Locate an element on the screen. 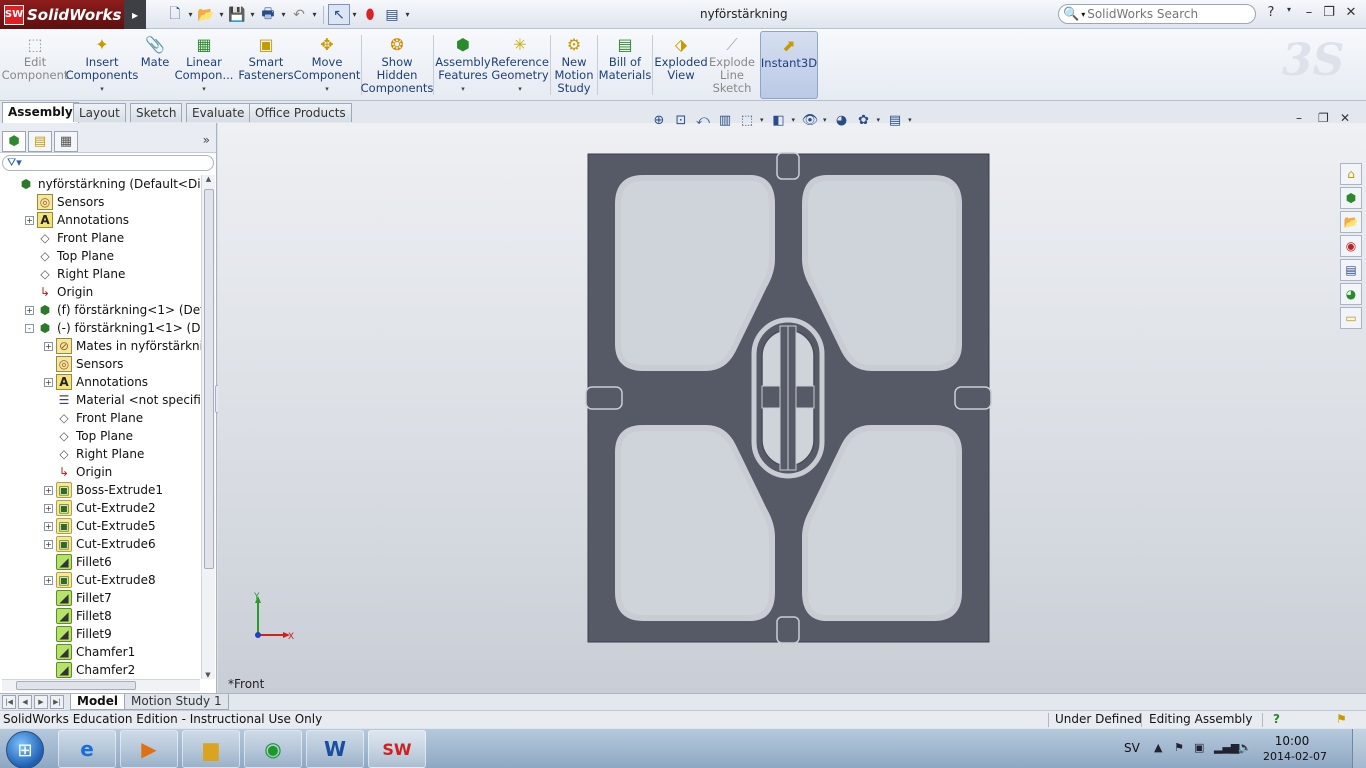 This screenshot has width=1366, height=768. show-hidden-components-button: ❂ Show Hidden Components is located at coordinates (397, 65).